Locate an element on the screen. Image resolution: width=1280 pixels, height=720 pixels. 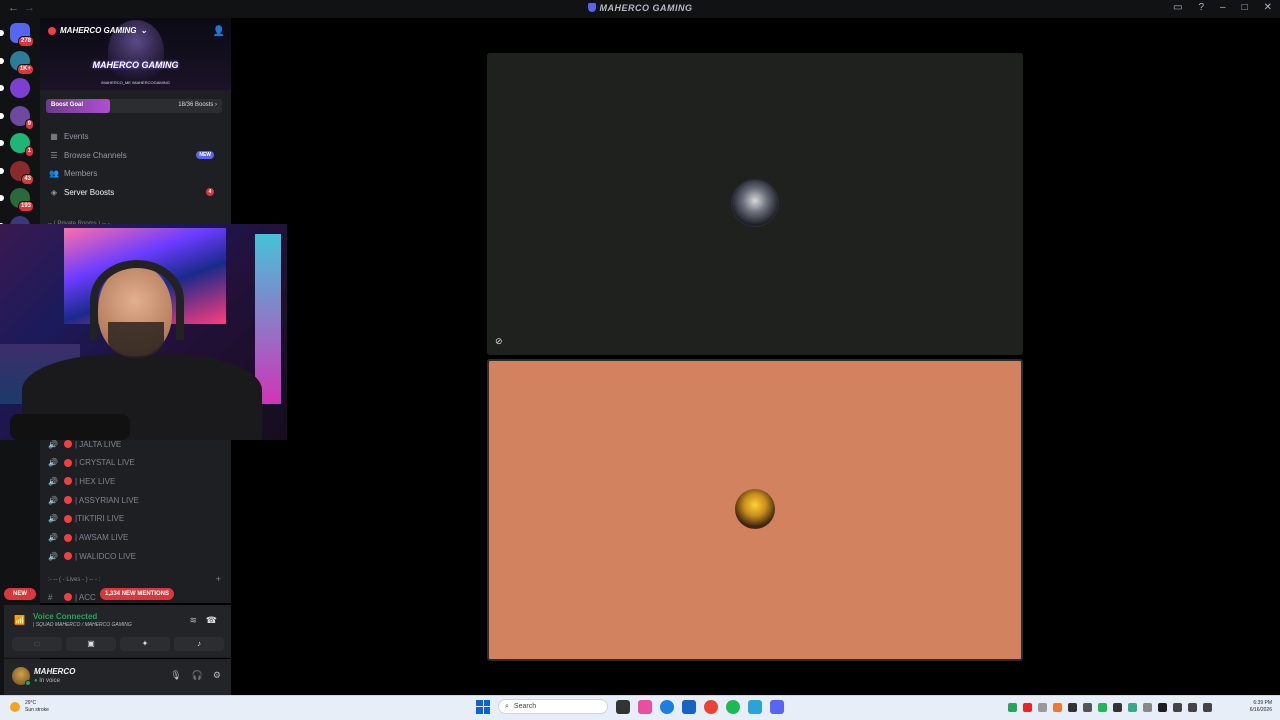
telegram-icon is located at coordinates (755, 706).